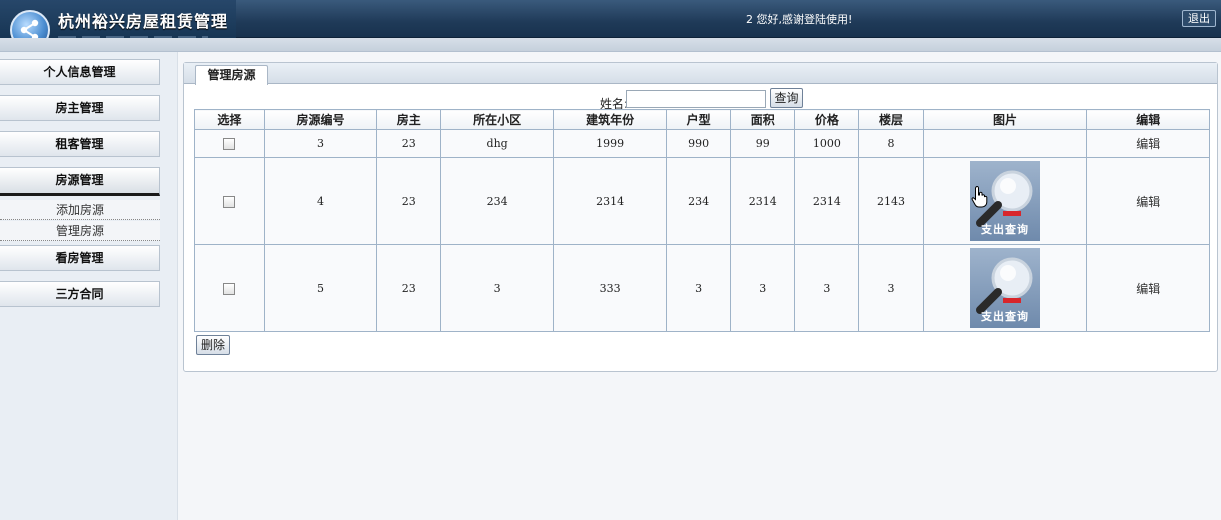  I want to click on cell-year: 333, so click(610, 288).